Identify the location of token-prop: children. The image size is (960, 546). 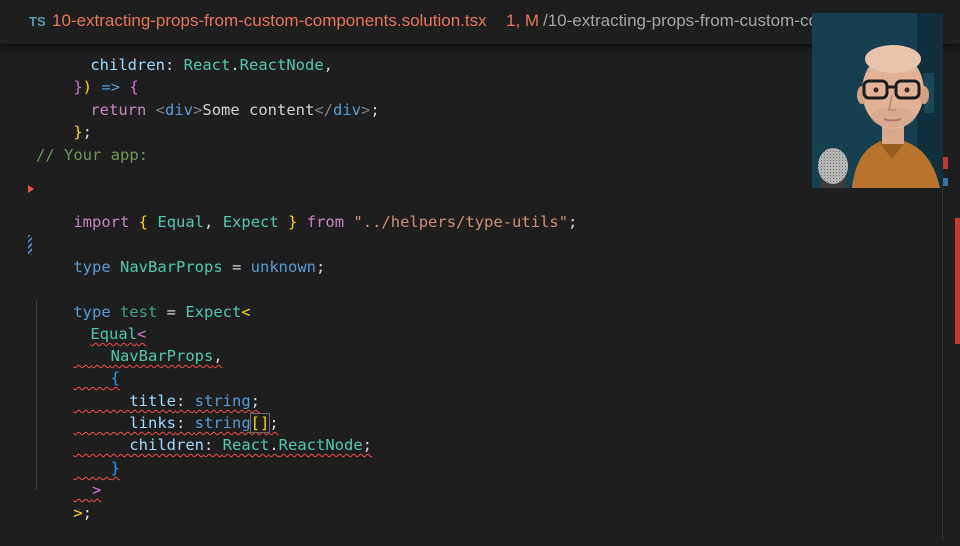
(166, 445).